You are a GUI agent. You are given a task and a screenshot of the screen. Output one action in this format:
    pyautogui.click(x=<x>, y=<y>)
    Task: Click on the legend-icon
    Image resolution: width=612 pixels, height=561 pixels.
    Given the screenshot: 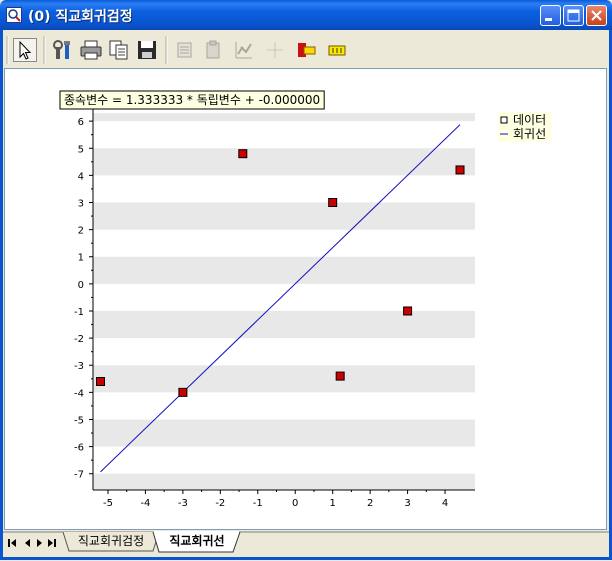 What is the action you would take?
    pyautogui.click(x=307, y=50)
    